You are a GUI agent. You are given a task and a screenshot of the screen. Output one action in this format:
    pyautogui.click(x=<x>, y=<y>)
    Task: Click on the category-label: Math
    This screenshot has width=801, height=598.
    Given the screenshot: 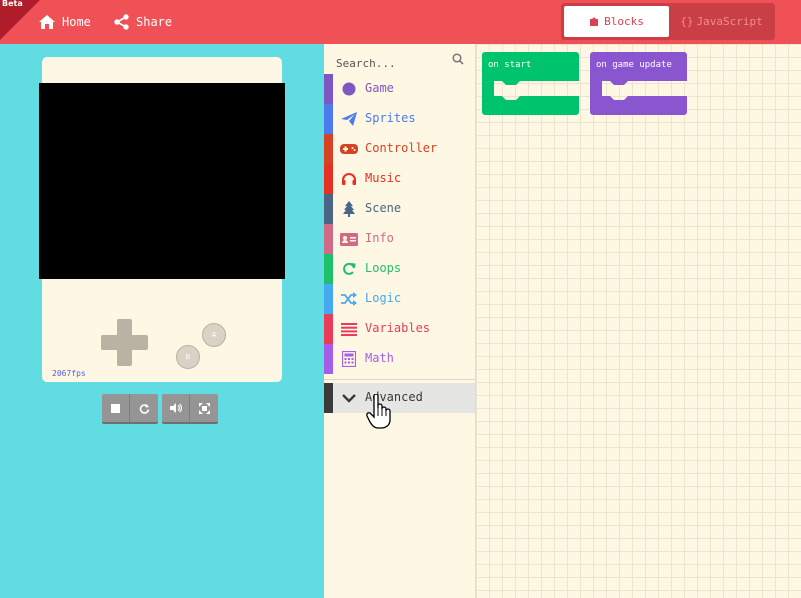 What is the action you would take?
    pyautogui.click(x=379, y=358)
    